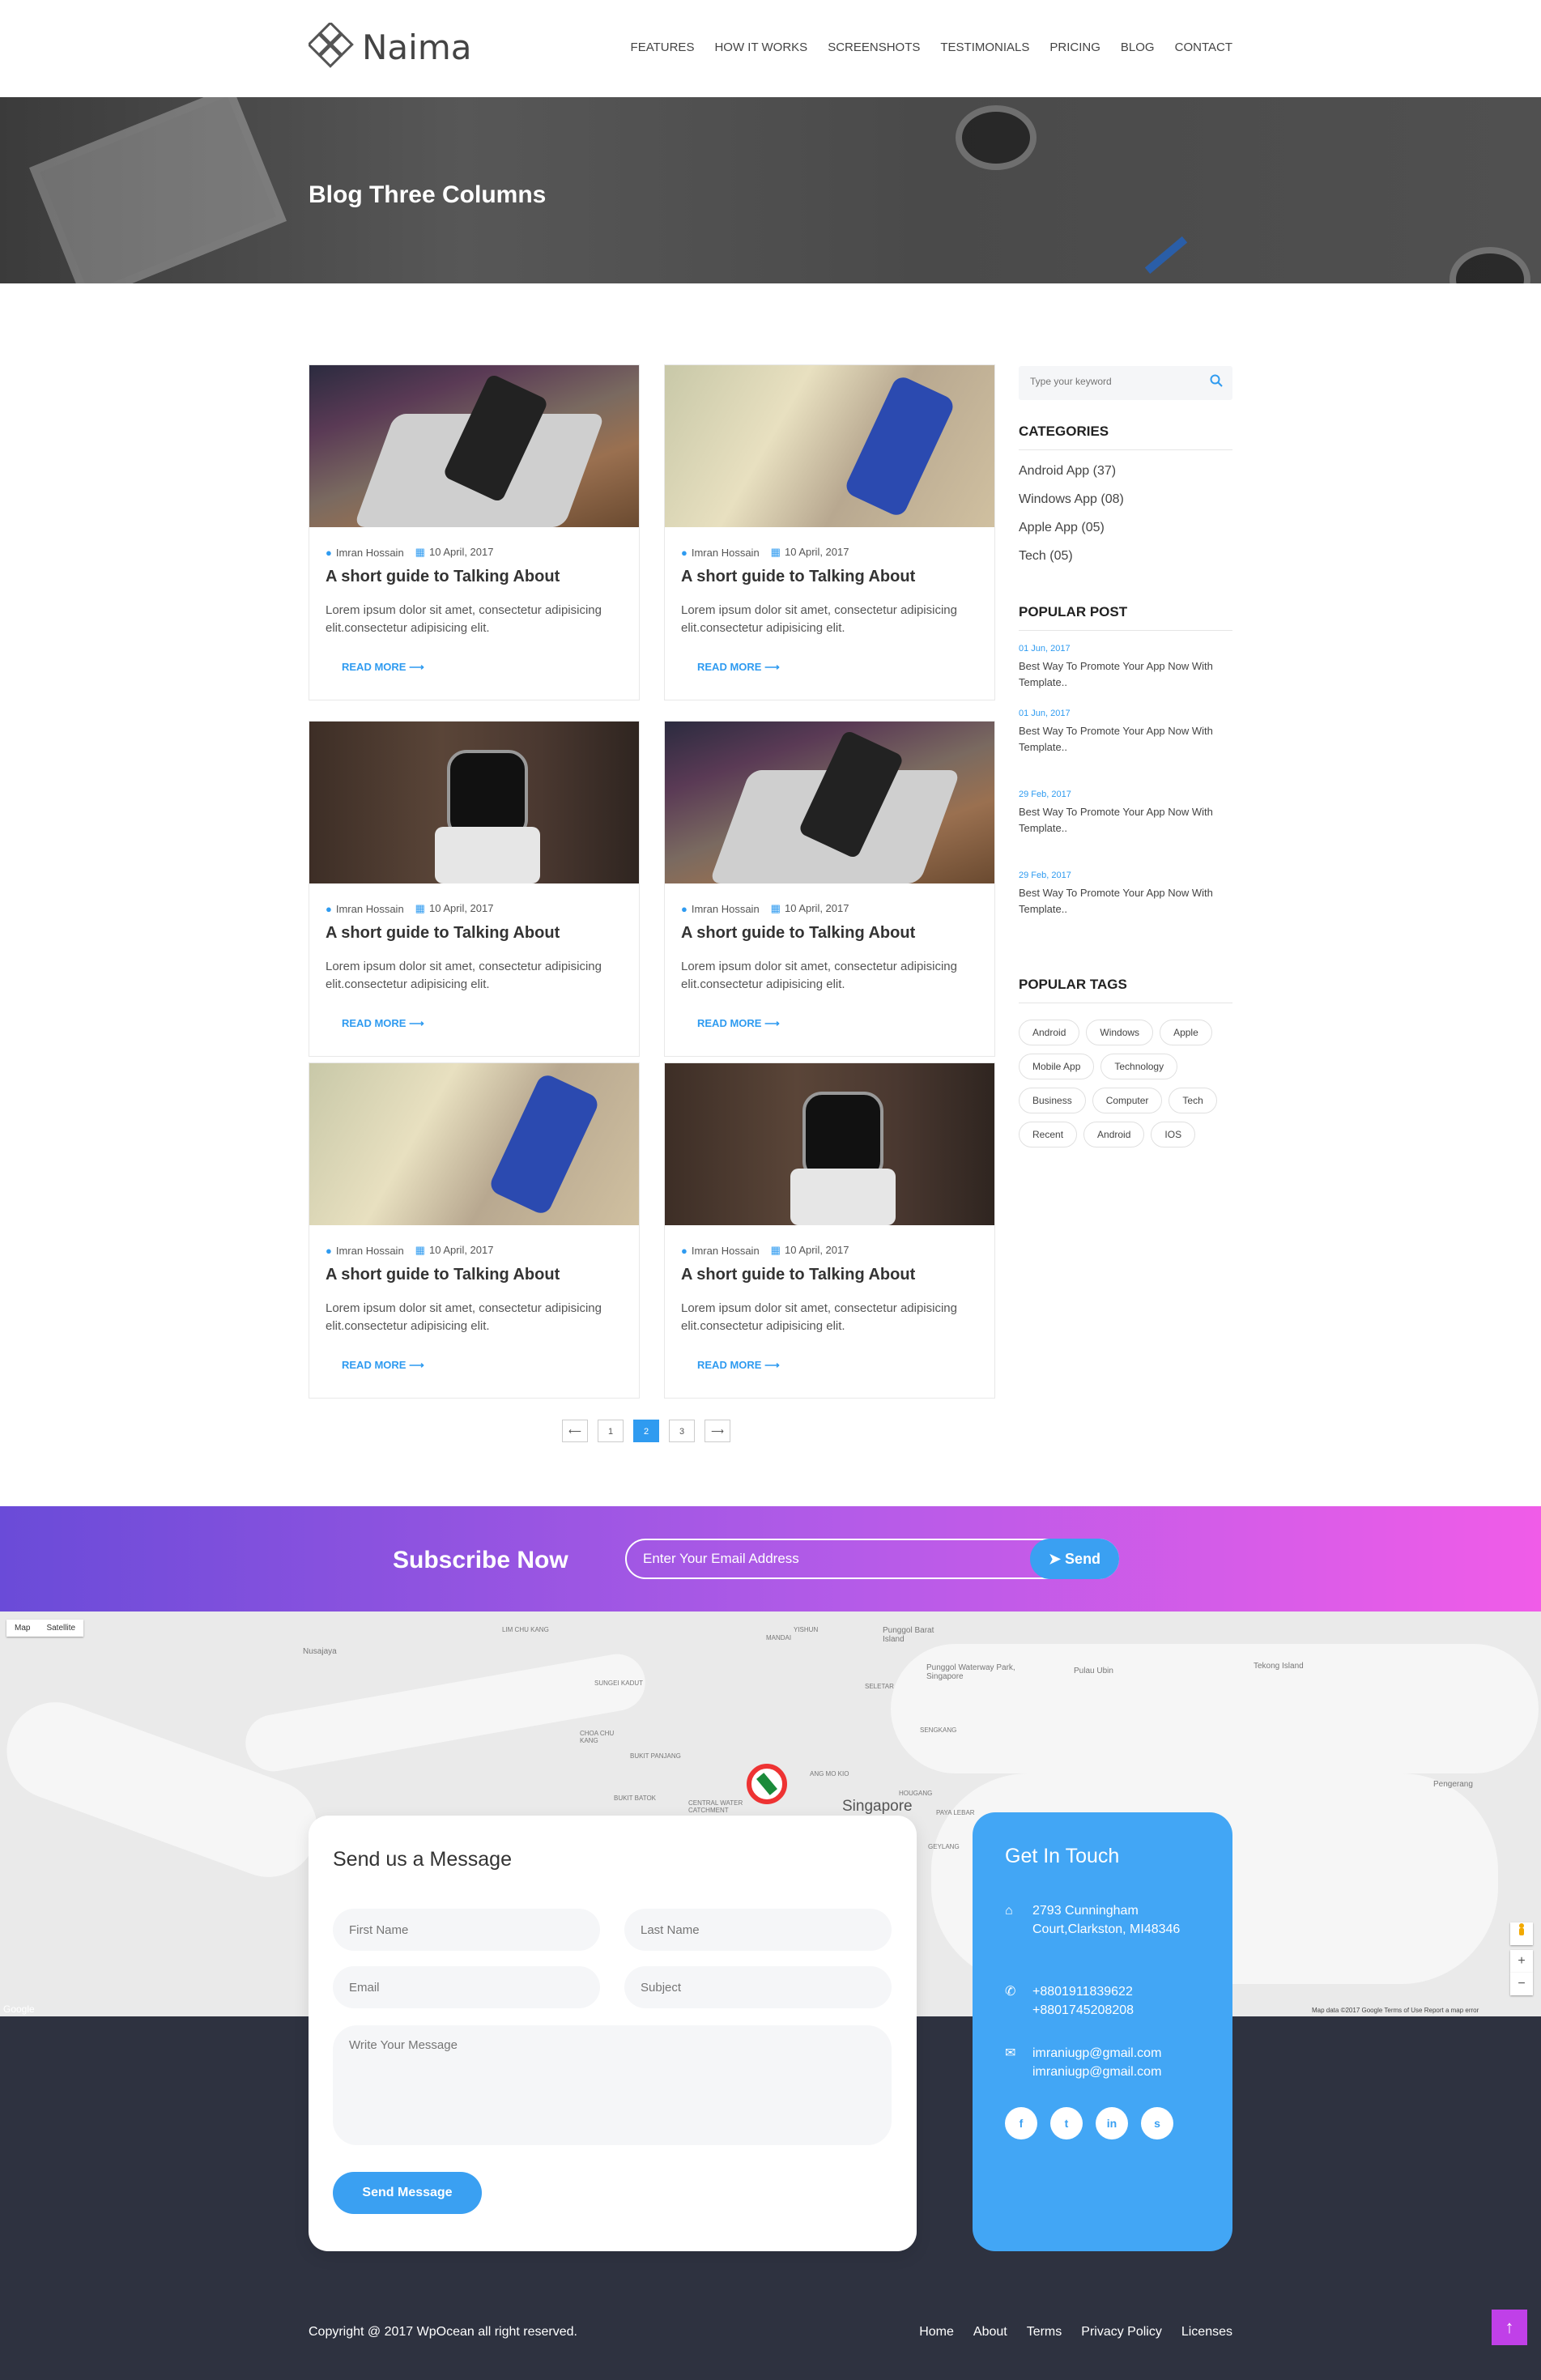 Image resolution: width=1541 pixels, height=2380 pixels. What do you see at coordinates (1083, 2011) in the screenshot?
I see `phone-number: +8801745208208` at bounding box center [1083, 2011].